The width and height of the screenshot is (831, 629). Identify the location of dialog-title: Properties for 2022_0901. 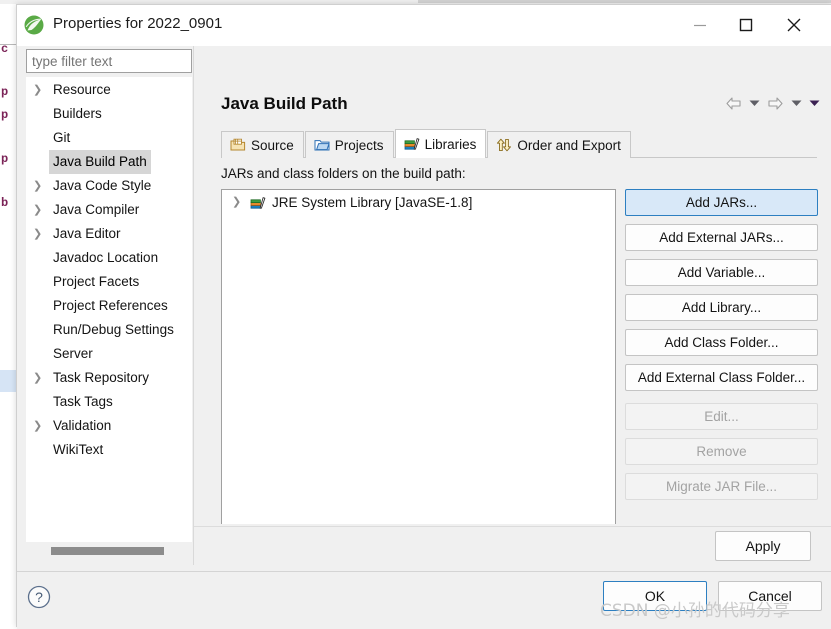
(138, 23).